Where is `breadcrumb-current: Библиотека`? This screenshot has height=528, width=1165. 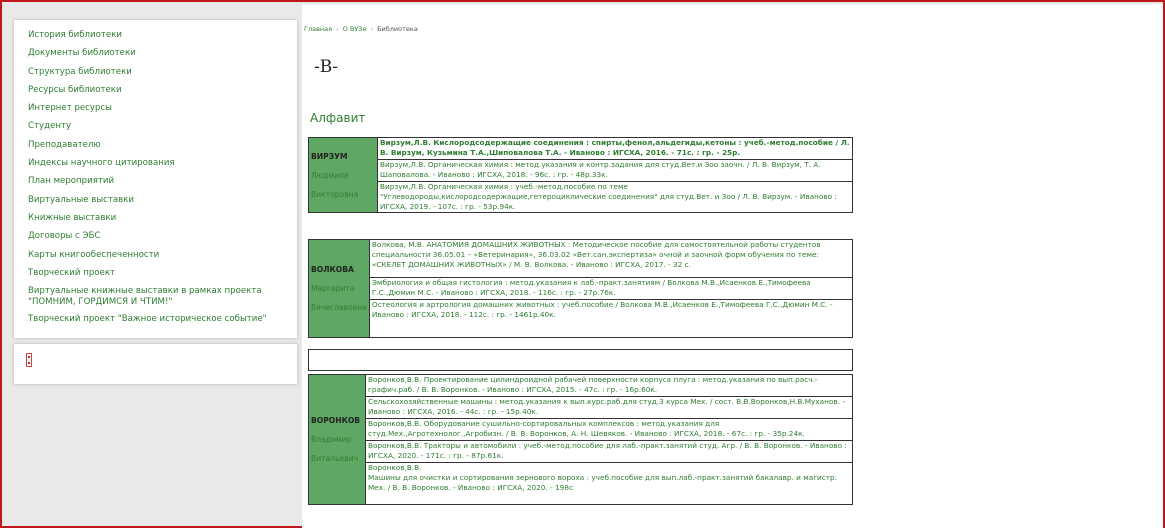
breadcrumb-current: Библиотека is located at coordinates (397, 29).